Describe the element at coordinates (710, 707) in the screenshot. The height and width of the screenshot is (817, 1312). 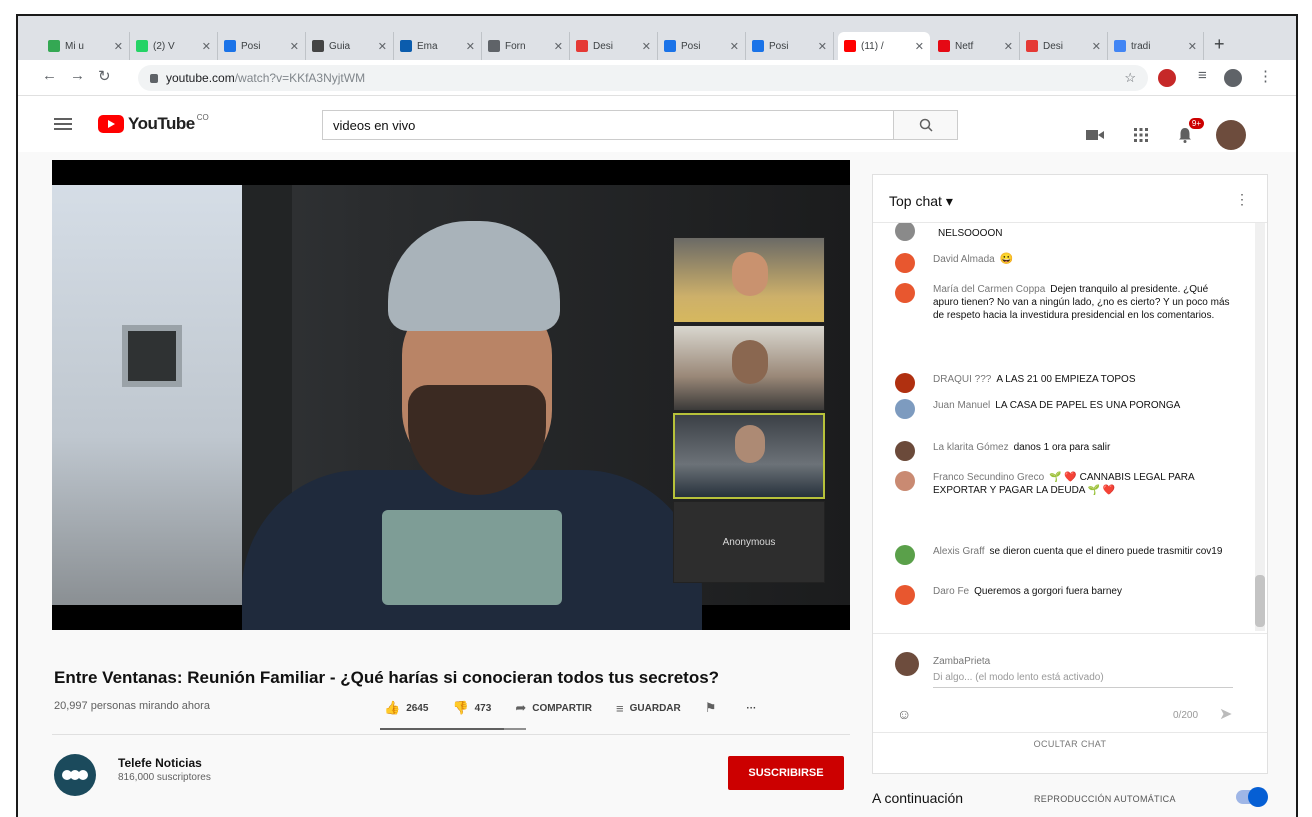
I see `flag-icon: ⚑` at that location.